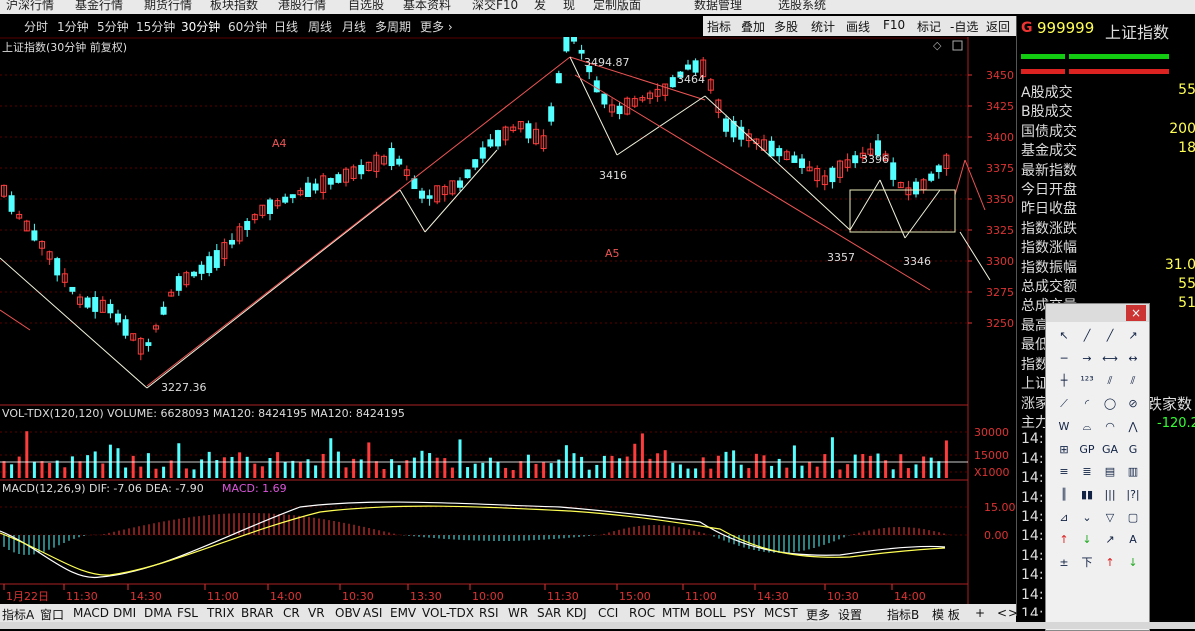  Describe the element at coordinates (744, 613) in the screenshot. I see `indicator-tab-22: PSY` at that location.